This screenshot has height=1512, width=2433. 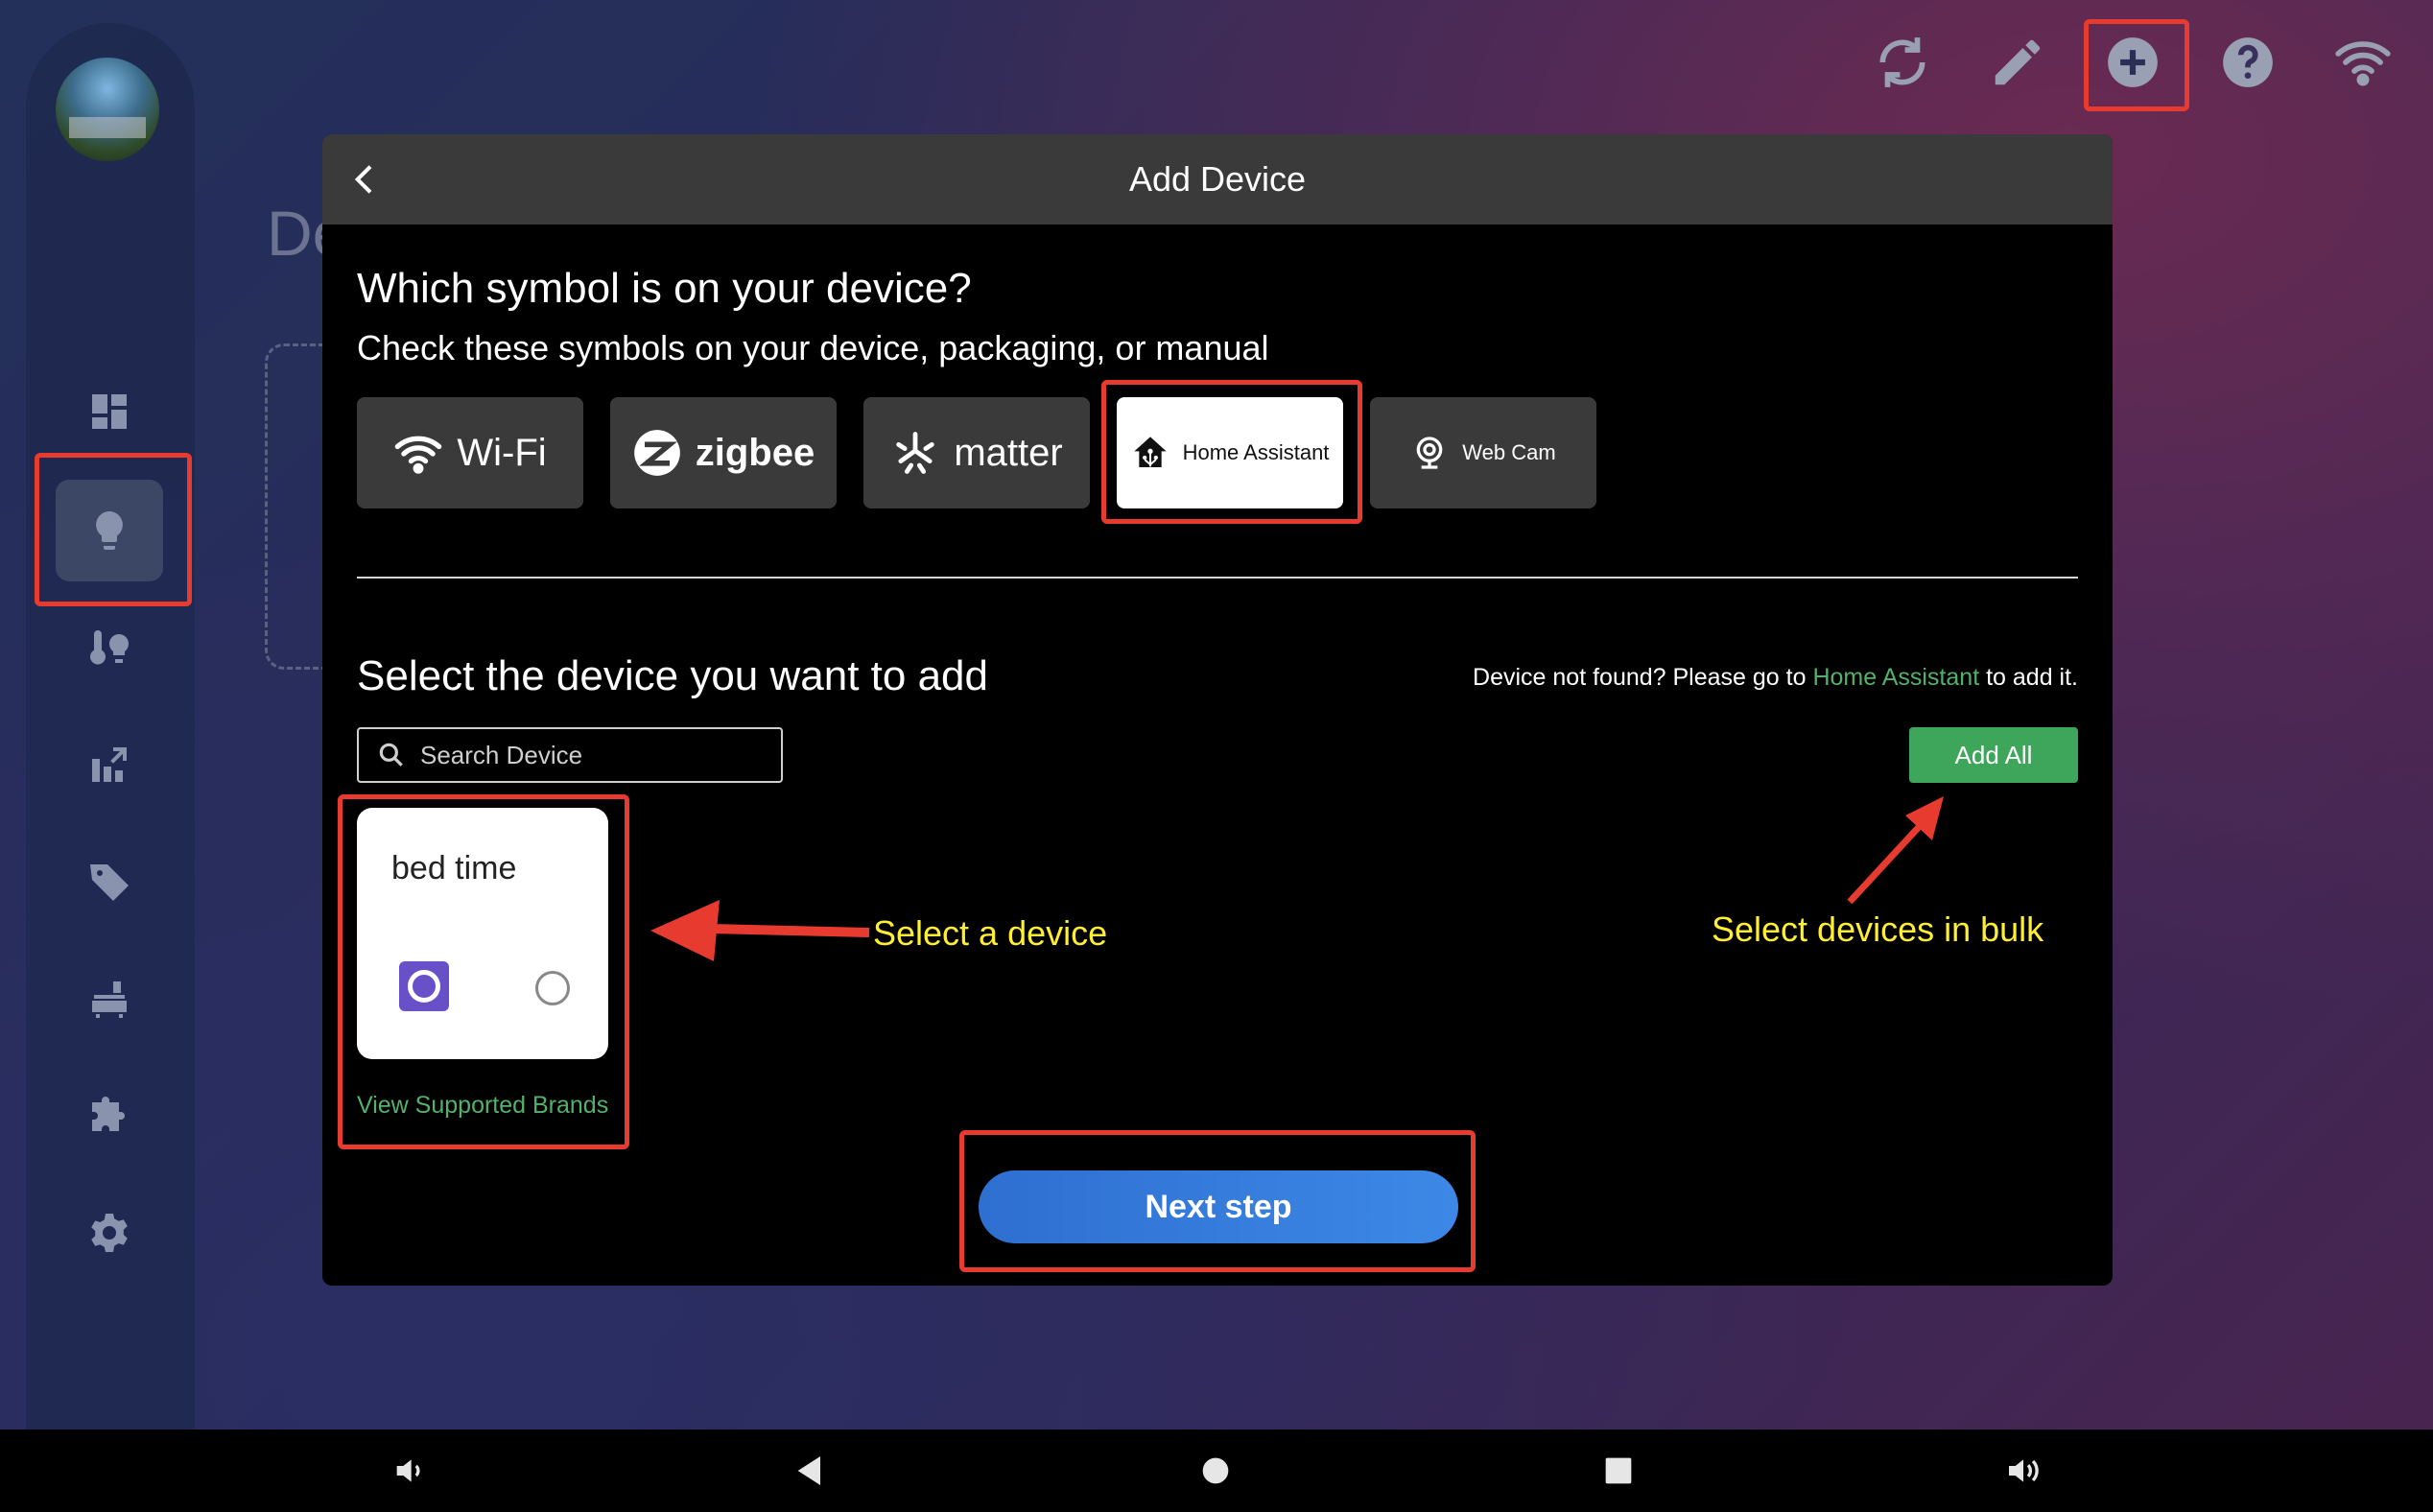 I want to click on protocol-label: matter, so click(x=1009, y=452).